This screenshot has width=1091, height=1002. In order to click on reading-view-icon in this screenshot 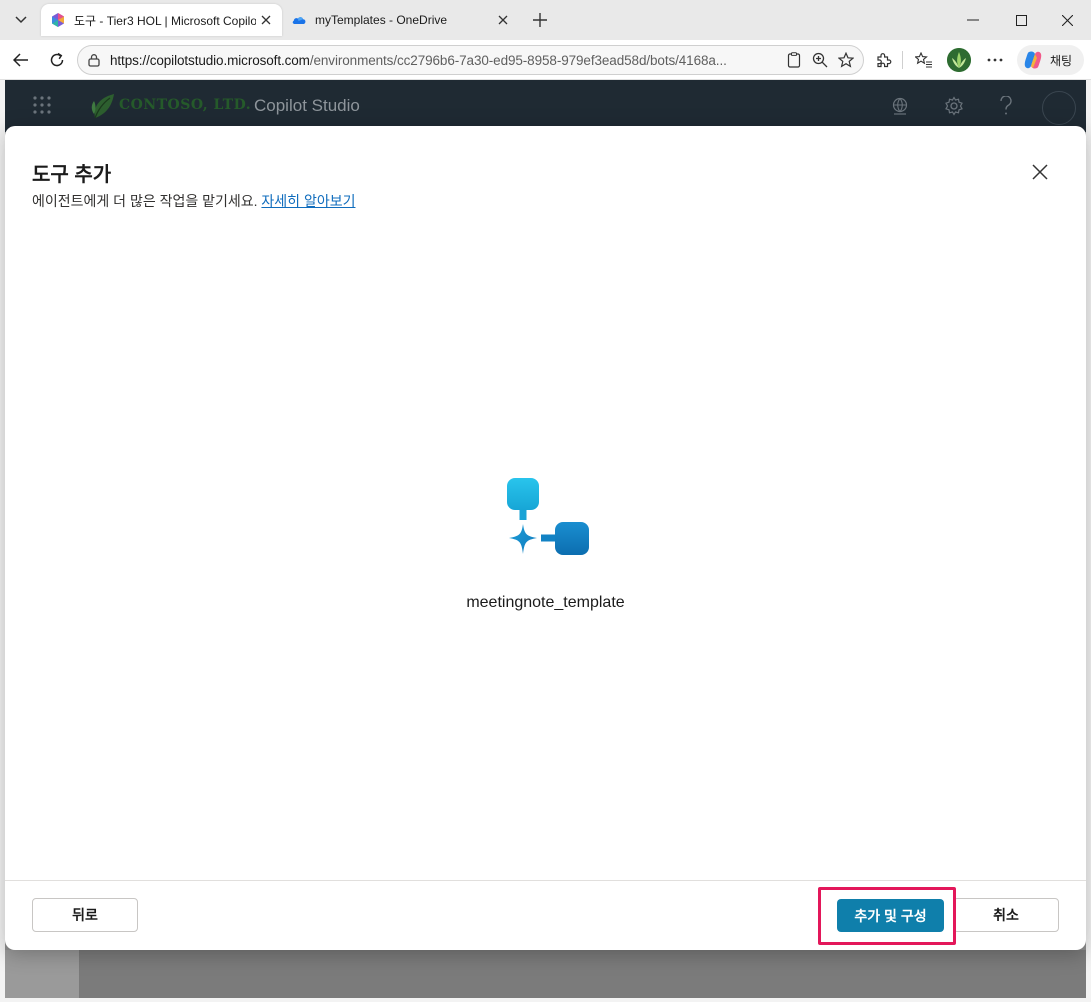, I will do `click(794, 60)`.